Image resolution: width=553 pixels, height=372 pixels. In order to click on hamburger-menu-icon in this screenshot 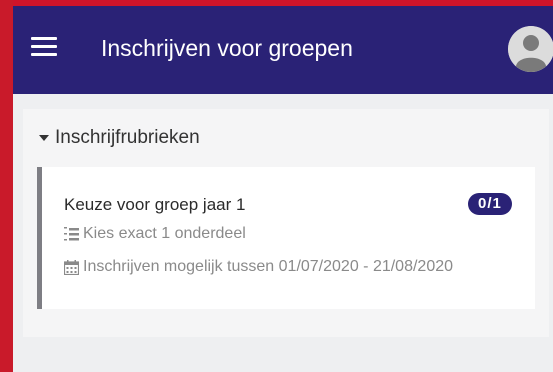, I will do `click(44, 47)`.